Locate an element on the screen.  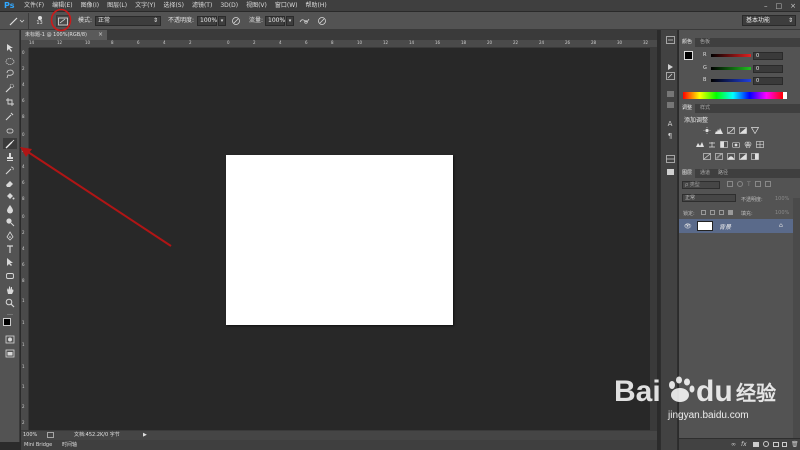
menu-window: 窗口(W) is located at coordinates (286, 6).